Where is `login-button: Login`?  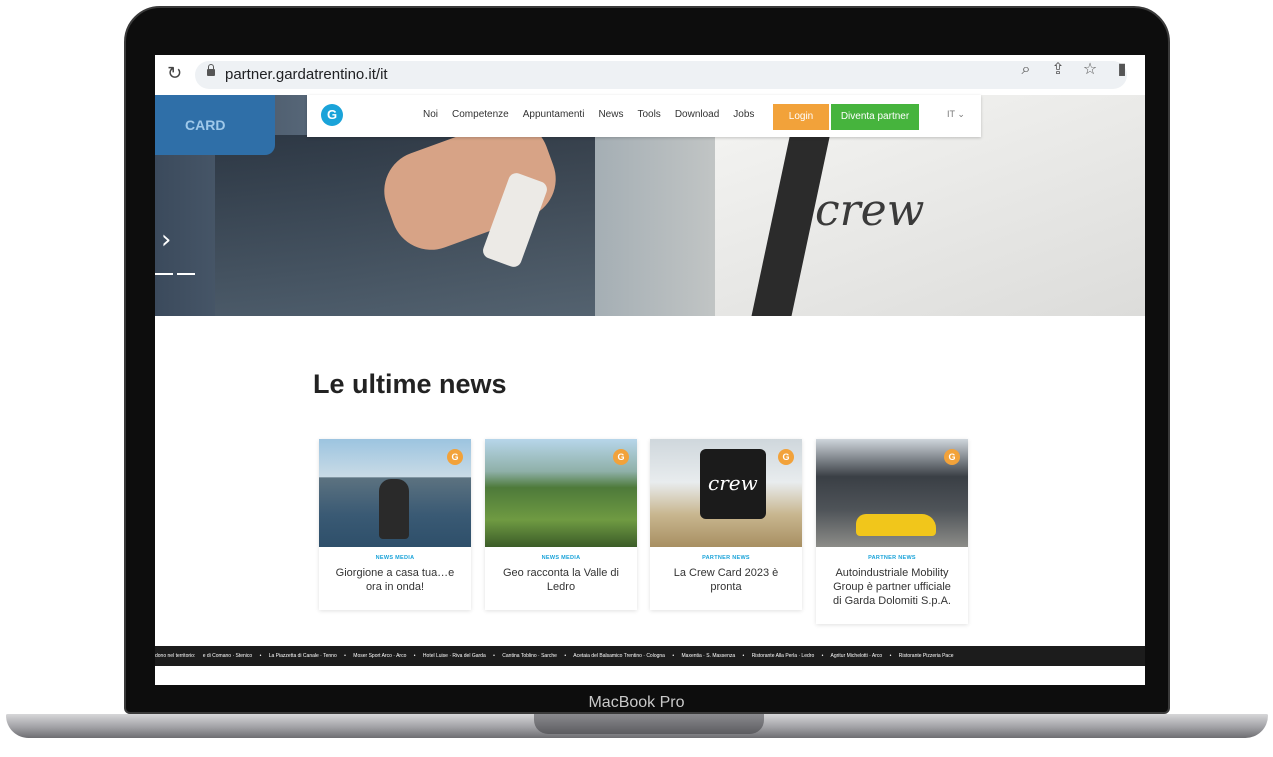 login-button: Login is located at coordinates (801, 117).